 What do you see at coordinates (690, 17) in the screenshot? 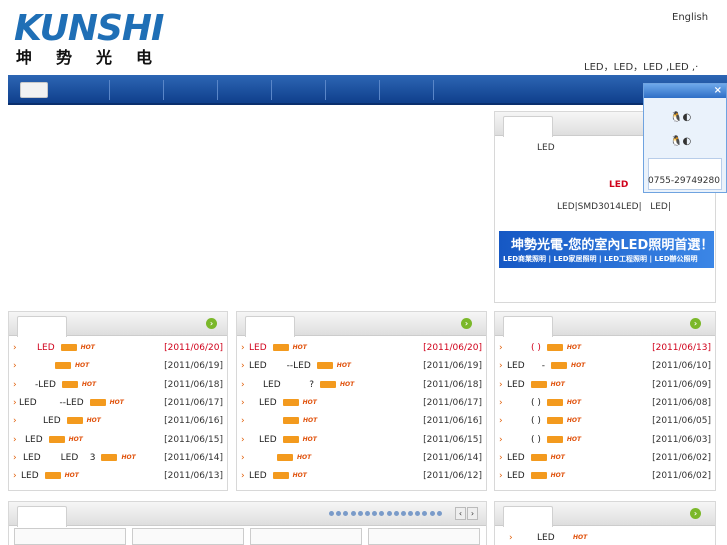
I see `english-language-link: English` at bounding box center [690, 17].